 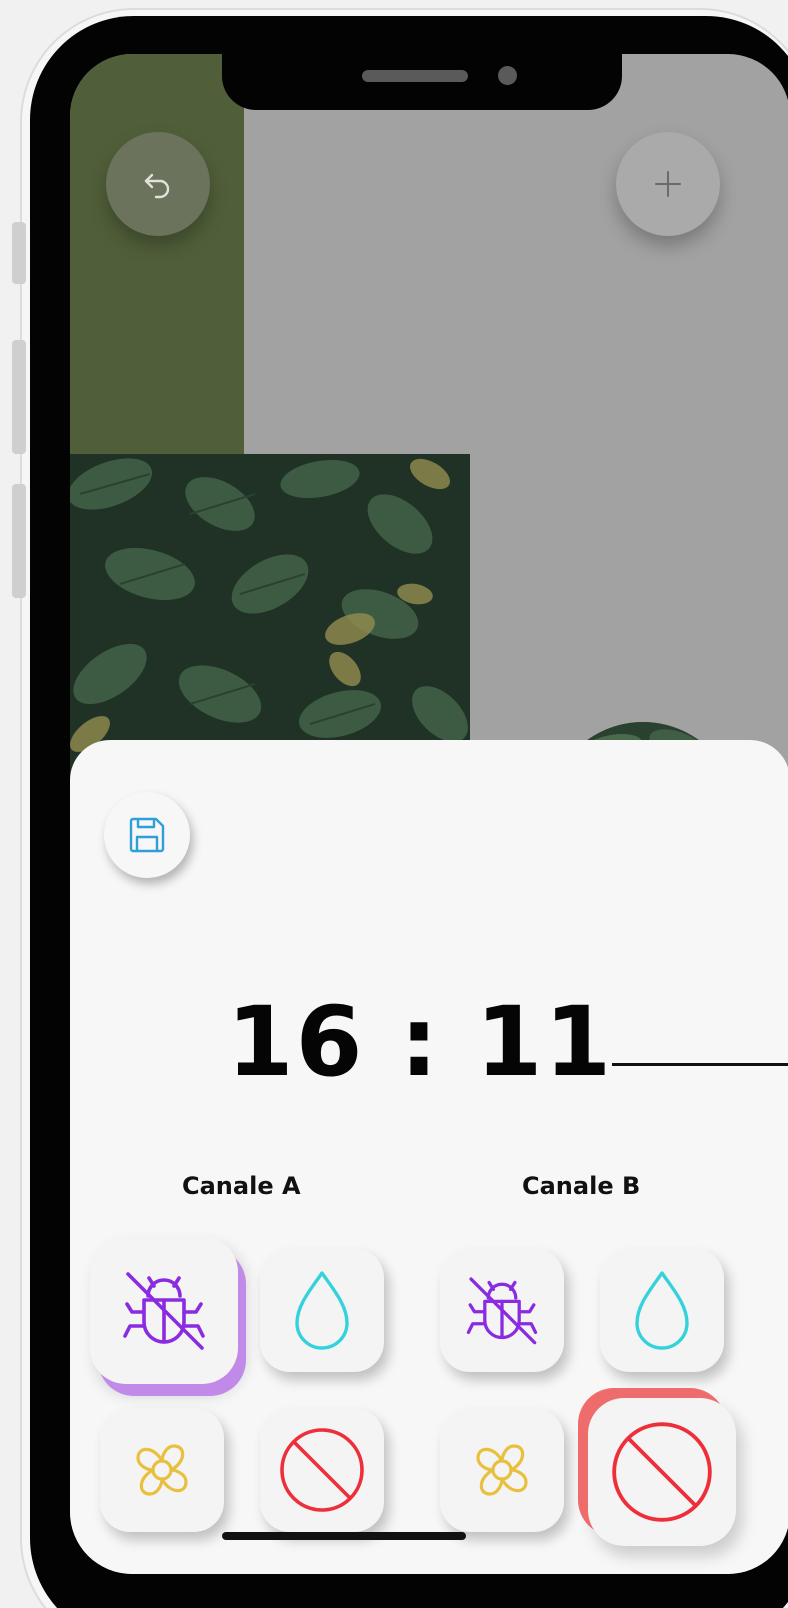 I want to click on undo-button, so click(x=158, y=184).